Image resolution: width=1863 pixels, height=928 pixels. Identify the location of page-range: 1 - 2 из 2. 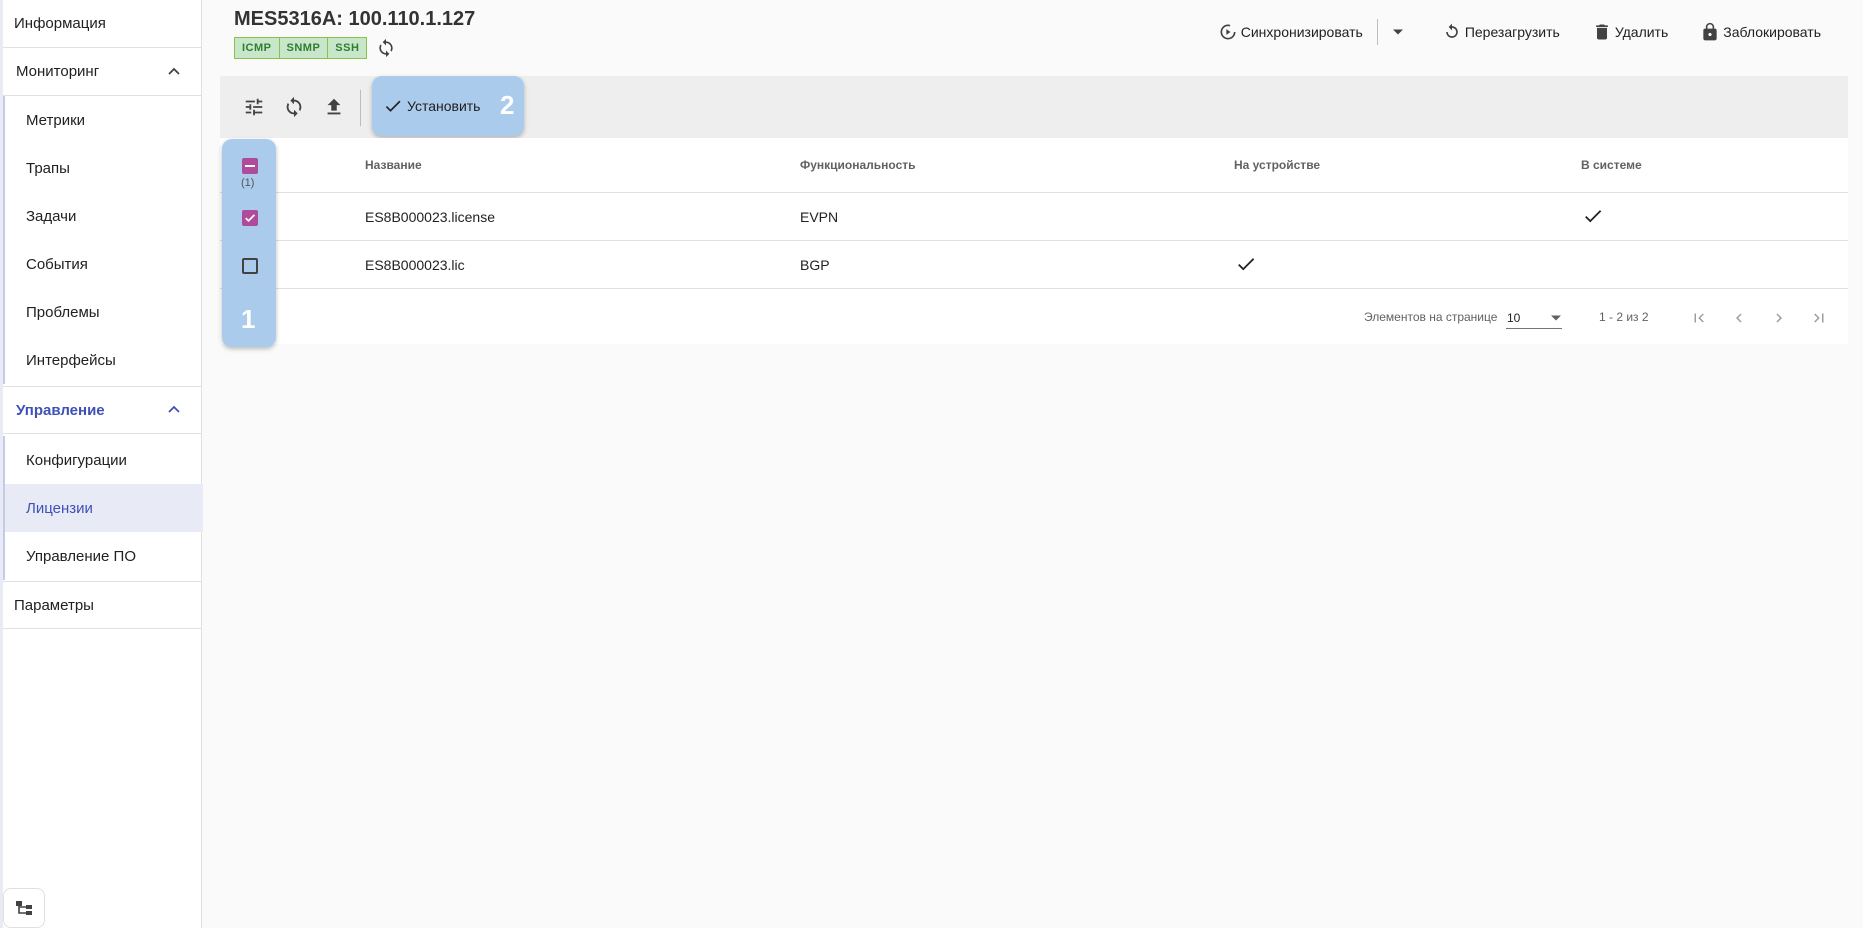
(1624, 317).